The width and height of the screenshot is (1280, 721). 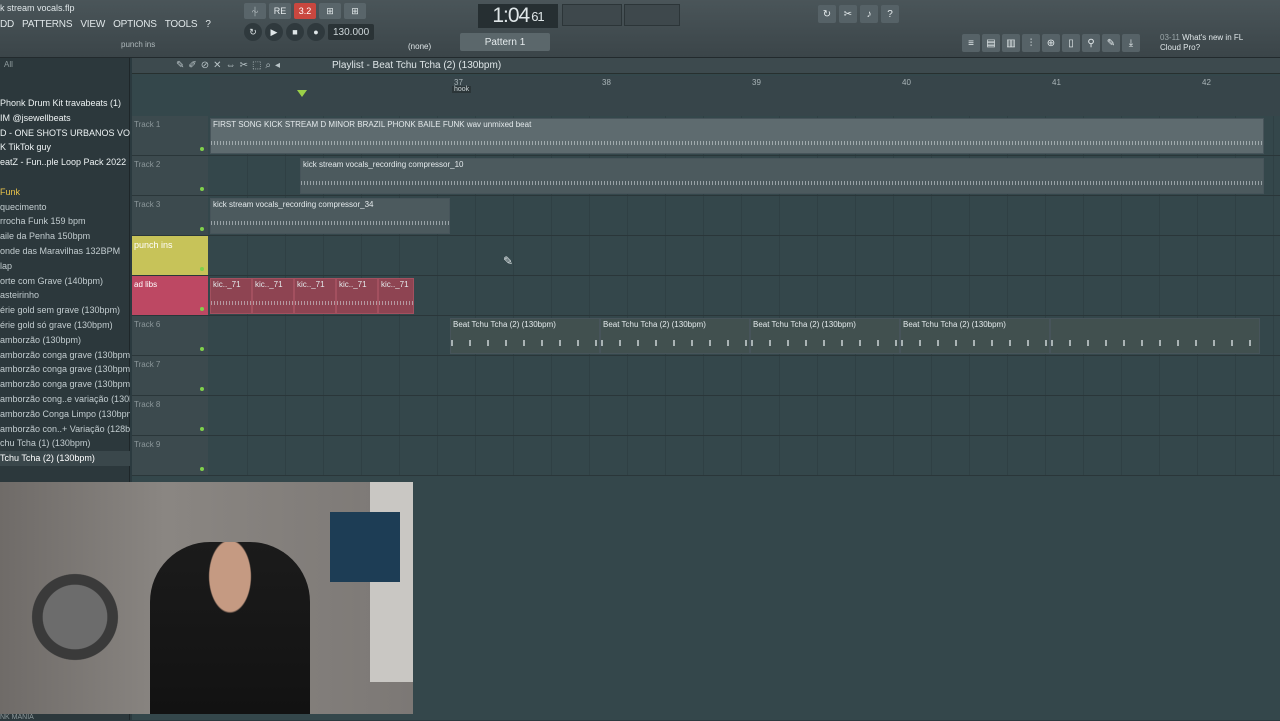 I want to click on browser-item: lap, so click(x=65, y=266).